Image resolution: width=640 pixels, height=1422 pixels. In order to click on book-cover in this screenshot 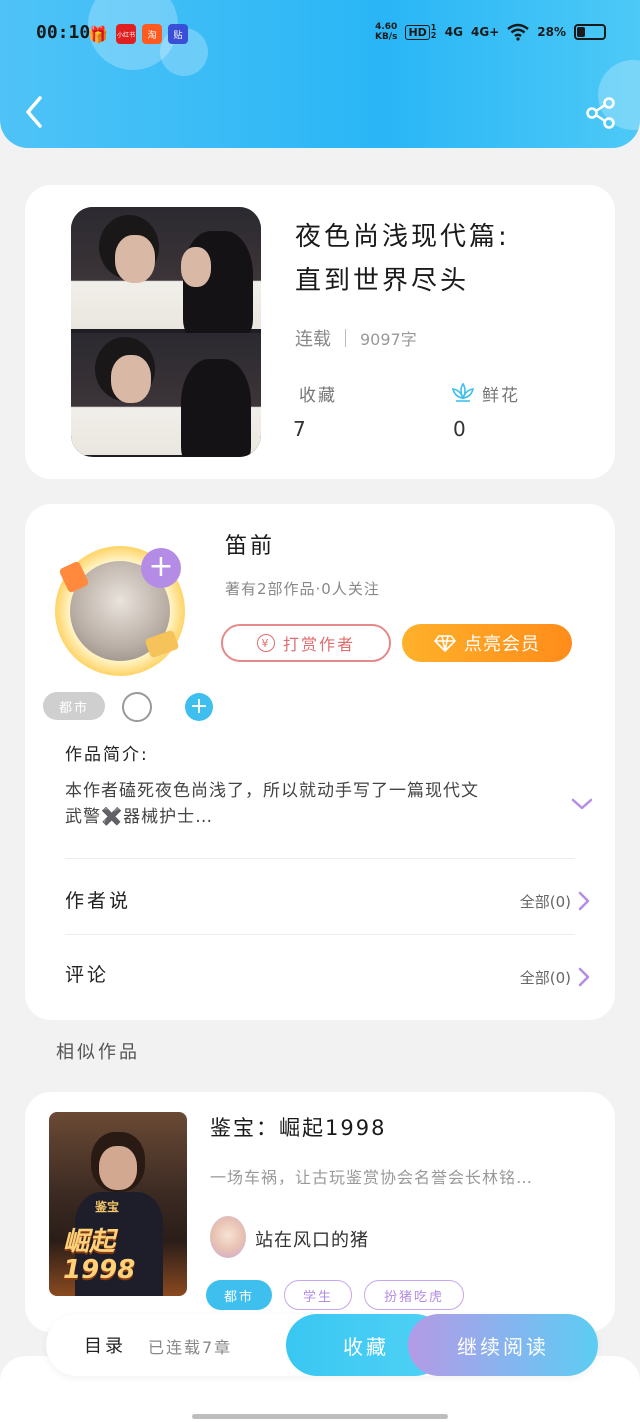, I will do `click(166, 332)`.